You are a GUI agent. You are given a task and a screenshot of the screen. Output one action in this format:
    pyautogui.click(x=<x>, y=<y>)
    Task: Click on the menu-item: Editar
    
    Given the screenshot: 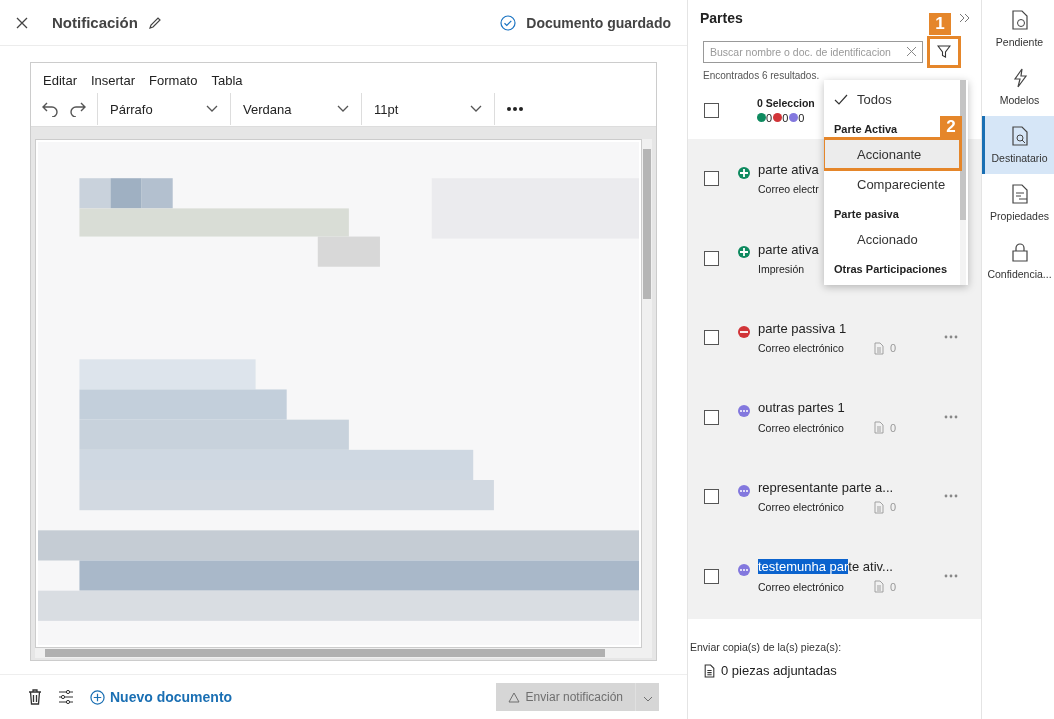 What is the action you would take?
    pyautogui.click(x=60, y=80)
    